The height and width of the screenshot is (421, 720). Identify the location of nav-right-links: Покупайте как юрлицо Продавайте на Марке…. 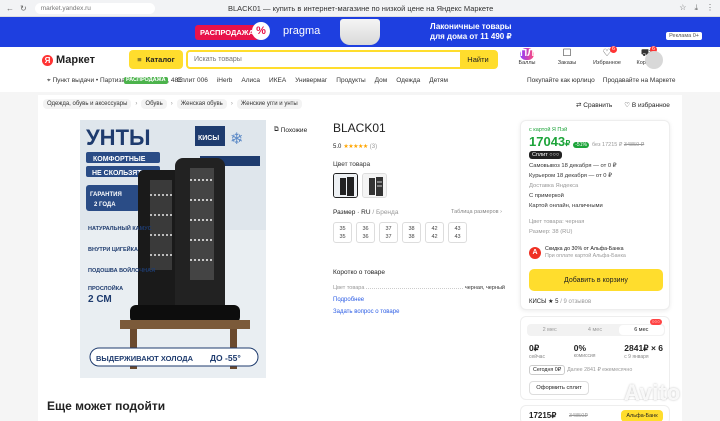
(601, 80).